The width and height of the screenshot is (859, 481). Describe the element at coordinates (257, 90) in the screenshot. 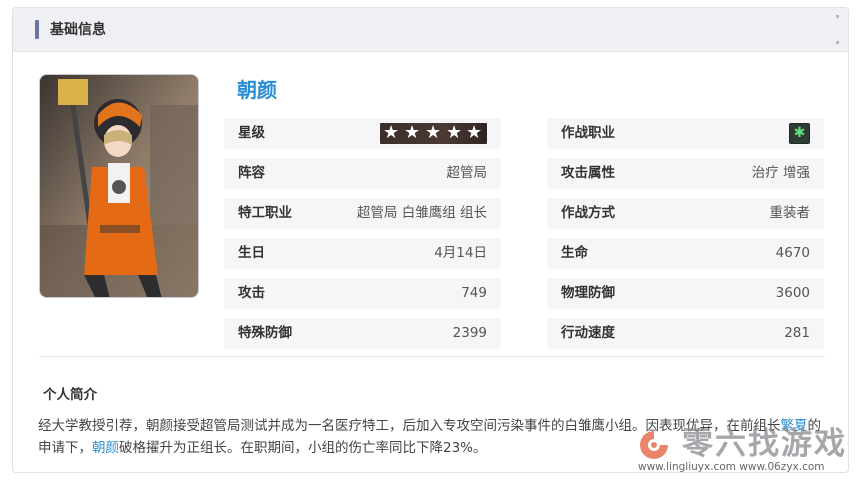

I see `character-name: 朝颜` at that location.